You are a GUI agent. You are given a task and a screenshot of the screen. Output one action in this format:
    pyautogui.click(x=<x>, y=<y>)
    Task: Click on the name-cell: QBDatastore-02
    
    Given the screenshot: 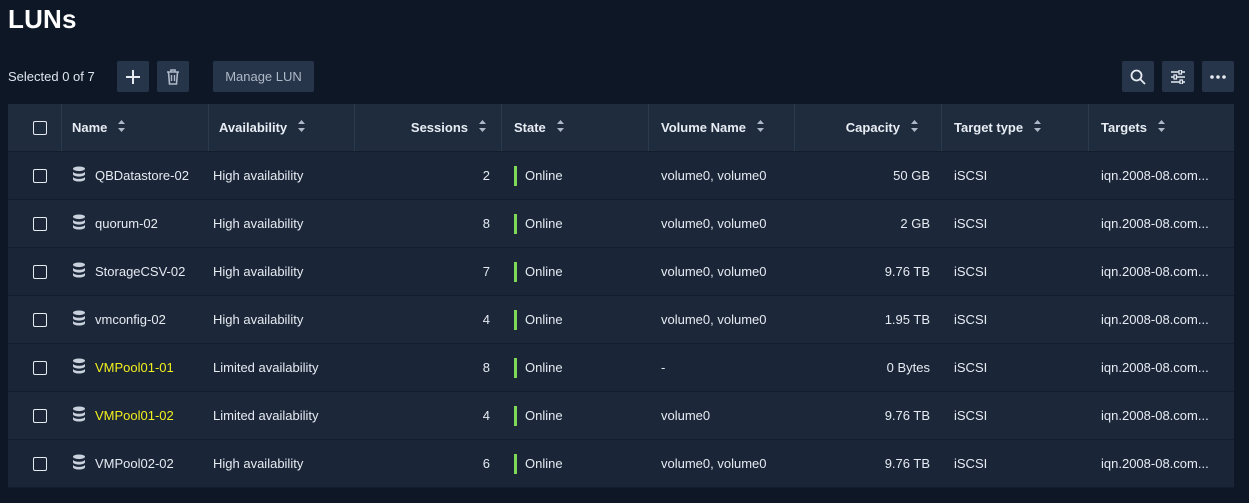 What is the action you would take?
    pyautogui.click(x=135, y=175)
    